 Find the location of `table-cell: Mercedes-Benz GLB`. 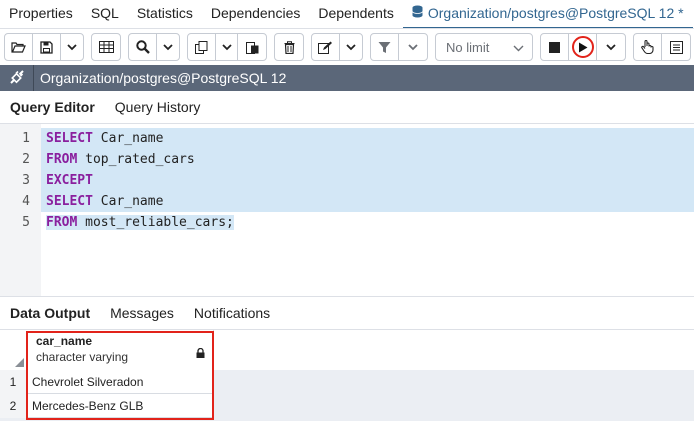

table-cell: Mercedes-Benz GLB is located at coordinates (120, 406).